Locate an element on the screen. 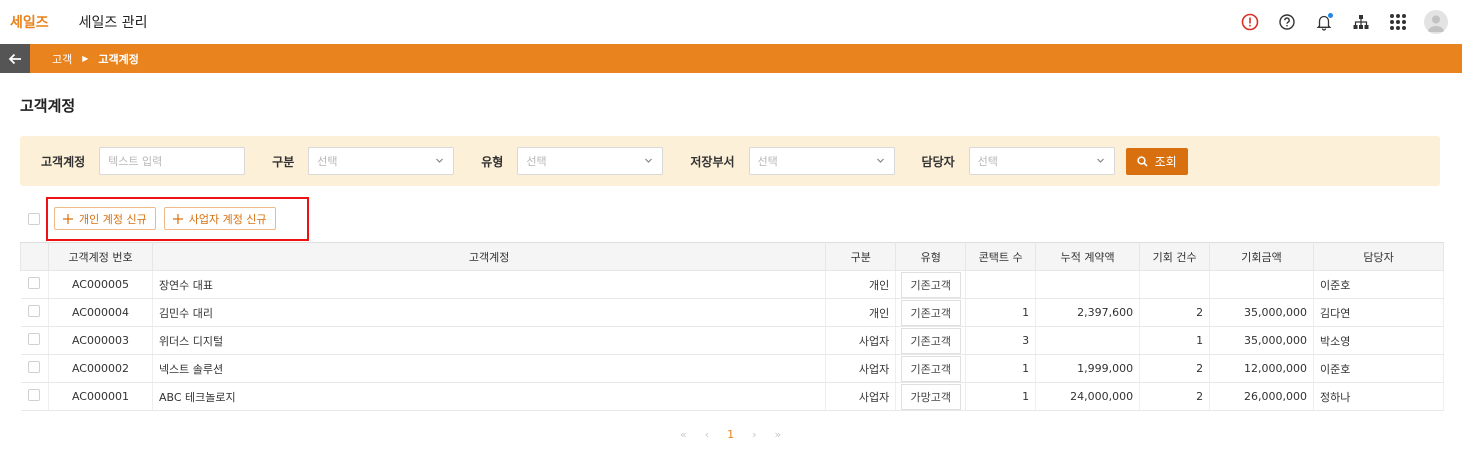 The height and width of the screenshot is (462, 1462). arrow-left-icon is located at coordinates (14, 58).